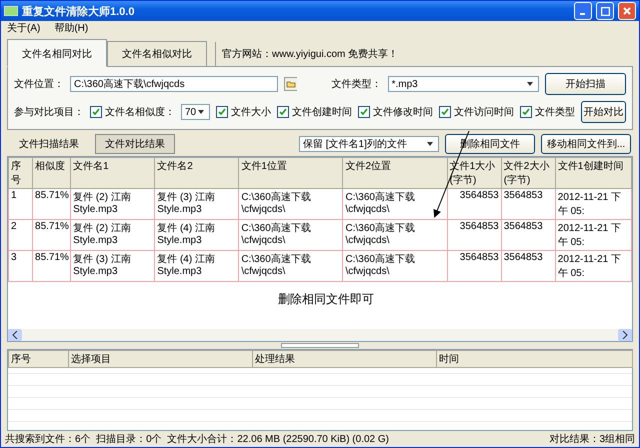 This screenshot has width=640, height=448. What do you see at coordinates (174, 84) in the screenshot?
I see `location-field: C:\360高速下载\cfwjqcds` at bounding box center [174, 84].